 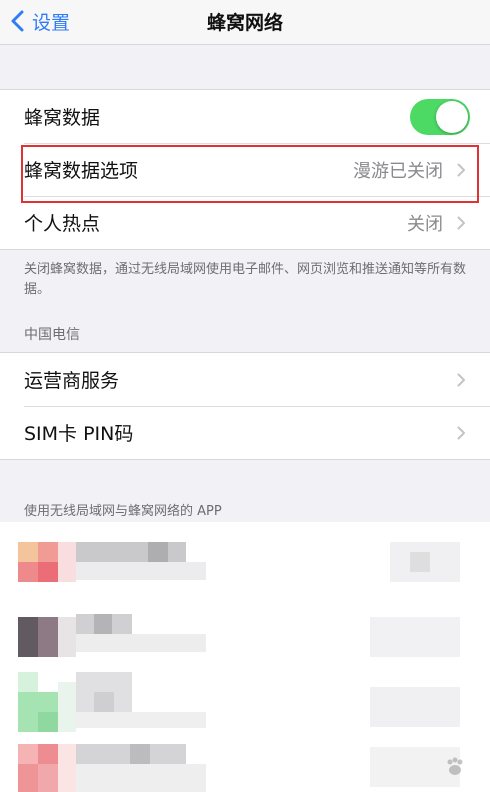 What do you see at coordinates (425, 224) in the screenshot?
I see `hotspot-value: 关闭` at bounding box center [425, 224].